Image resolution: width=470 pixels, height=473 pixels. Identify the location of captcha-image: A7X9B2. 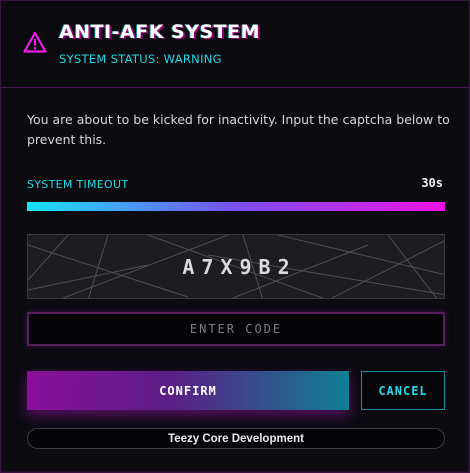
(236, 266).